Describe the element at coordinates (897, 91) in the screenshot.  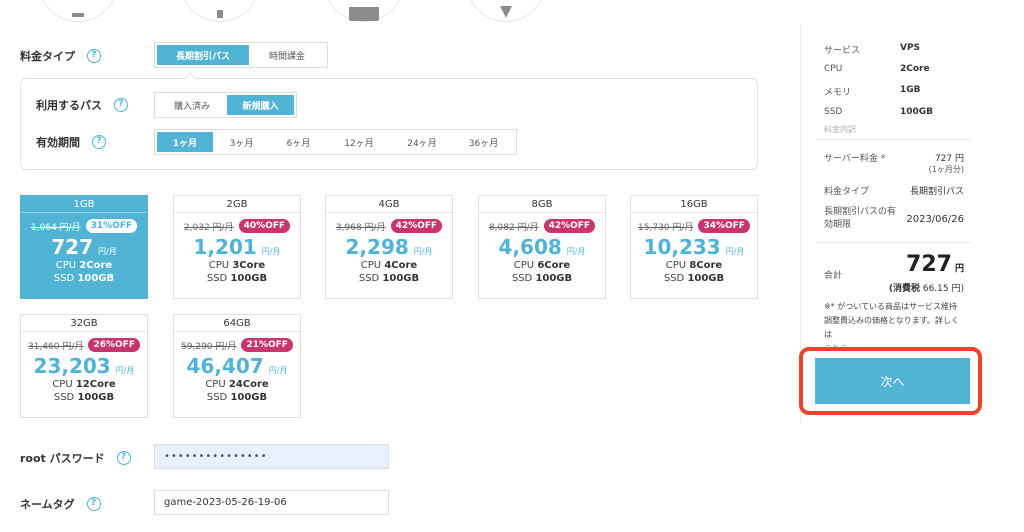
I see `summary-row-memory: メモリ 1GB` at that location.